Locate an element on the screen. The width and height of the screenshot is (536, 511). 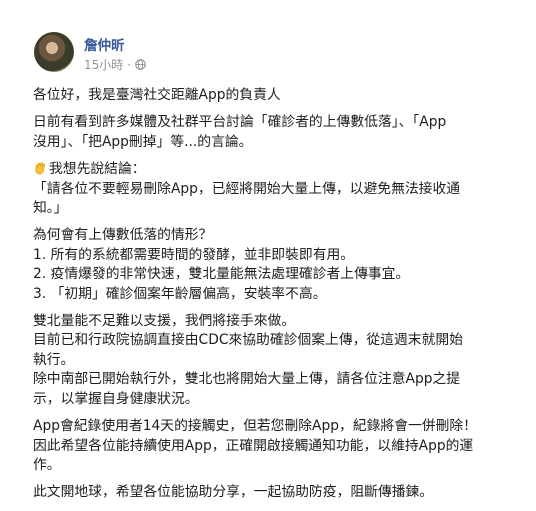
raised-hand-emoji-icon is located at coordinates (40, 168).